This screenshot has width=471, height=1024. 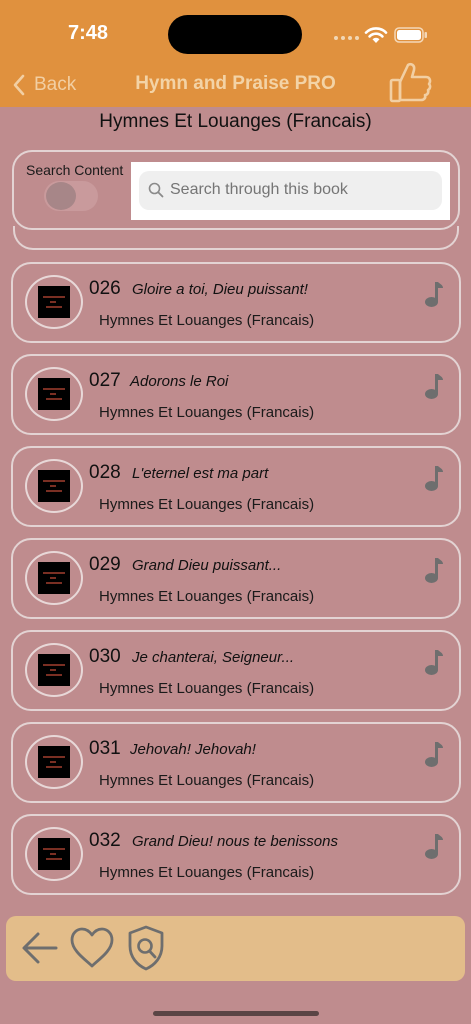 What do you see at coordinates (92, 948) in the screenshot?
I see `heart-icon` at bounding box center [92, 948].